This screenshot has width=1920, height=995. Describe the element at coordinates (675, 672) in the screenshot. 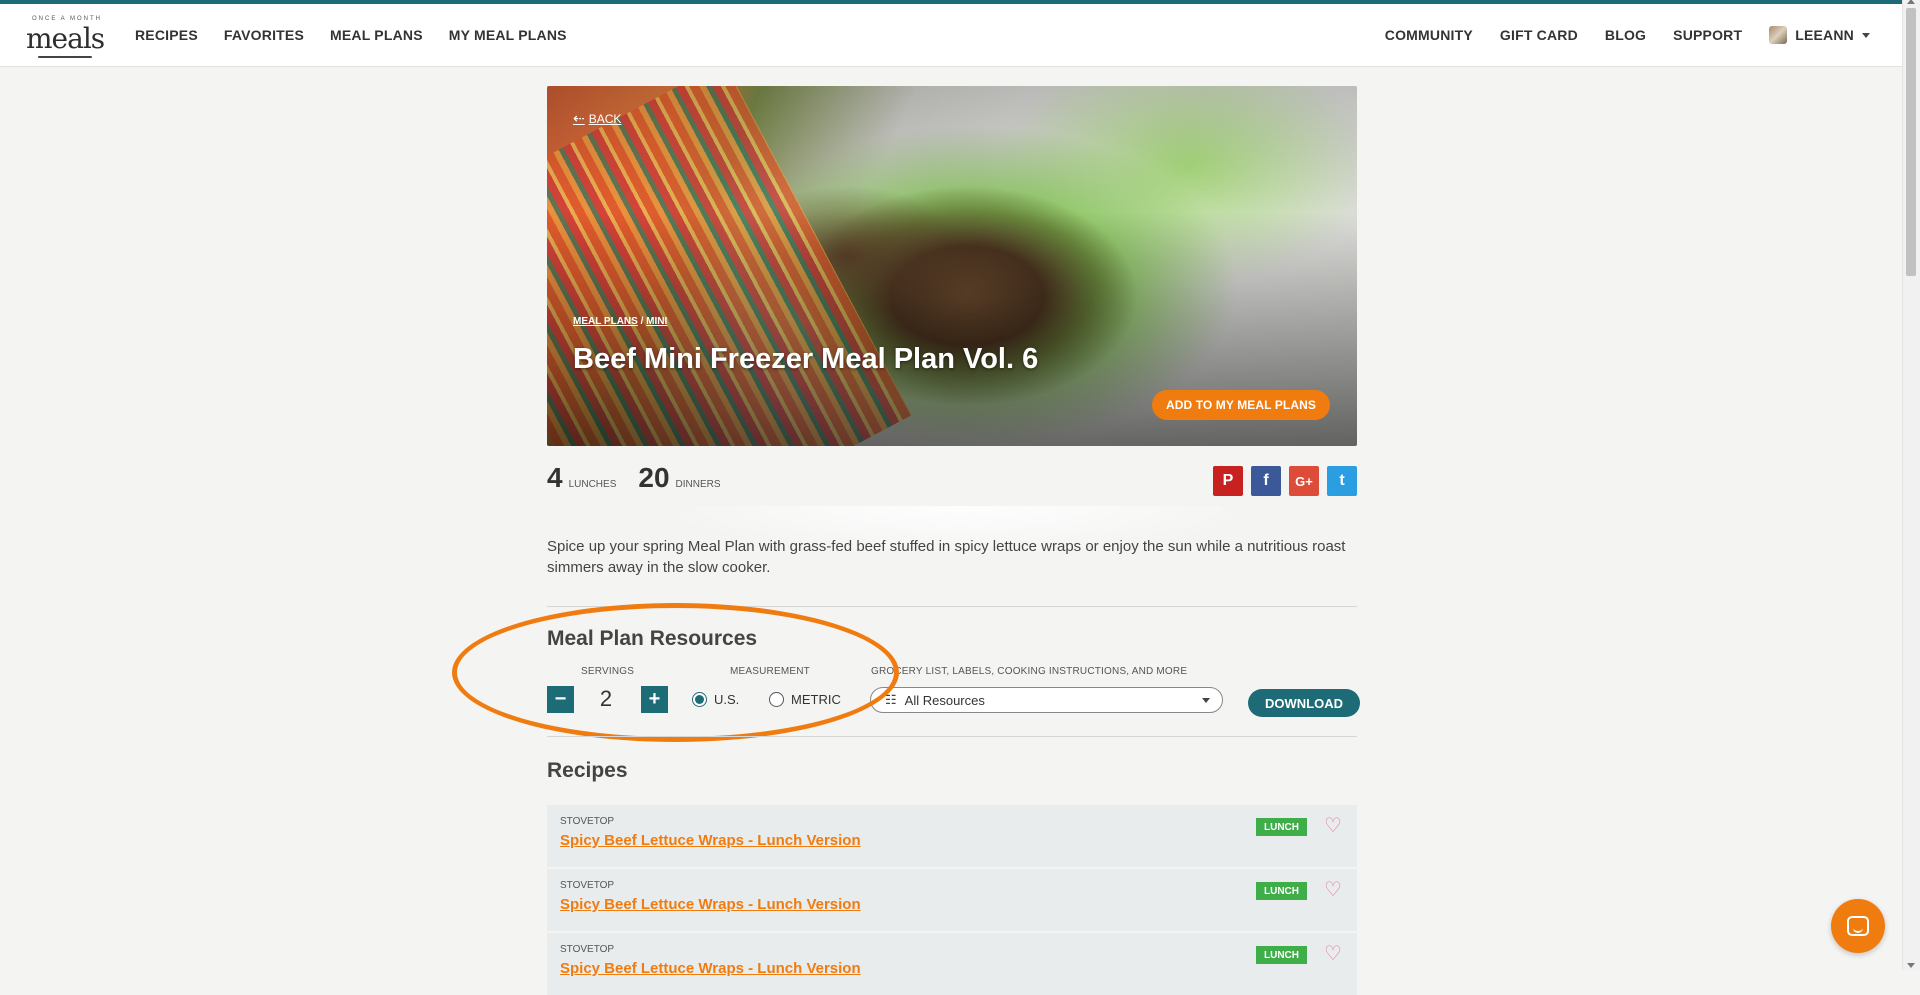

I see `annotation-highlight-ellipse` at that location.